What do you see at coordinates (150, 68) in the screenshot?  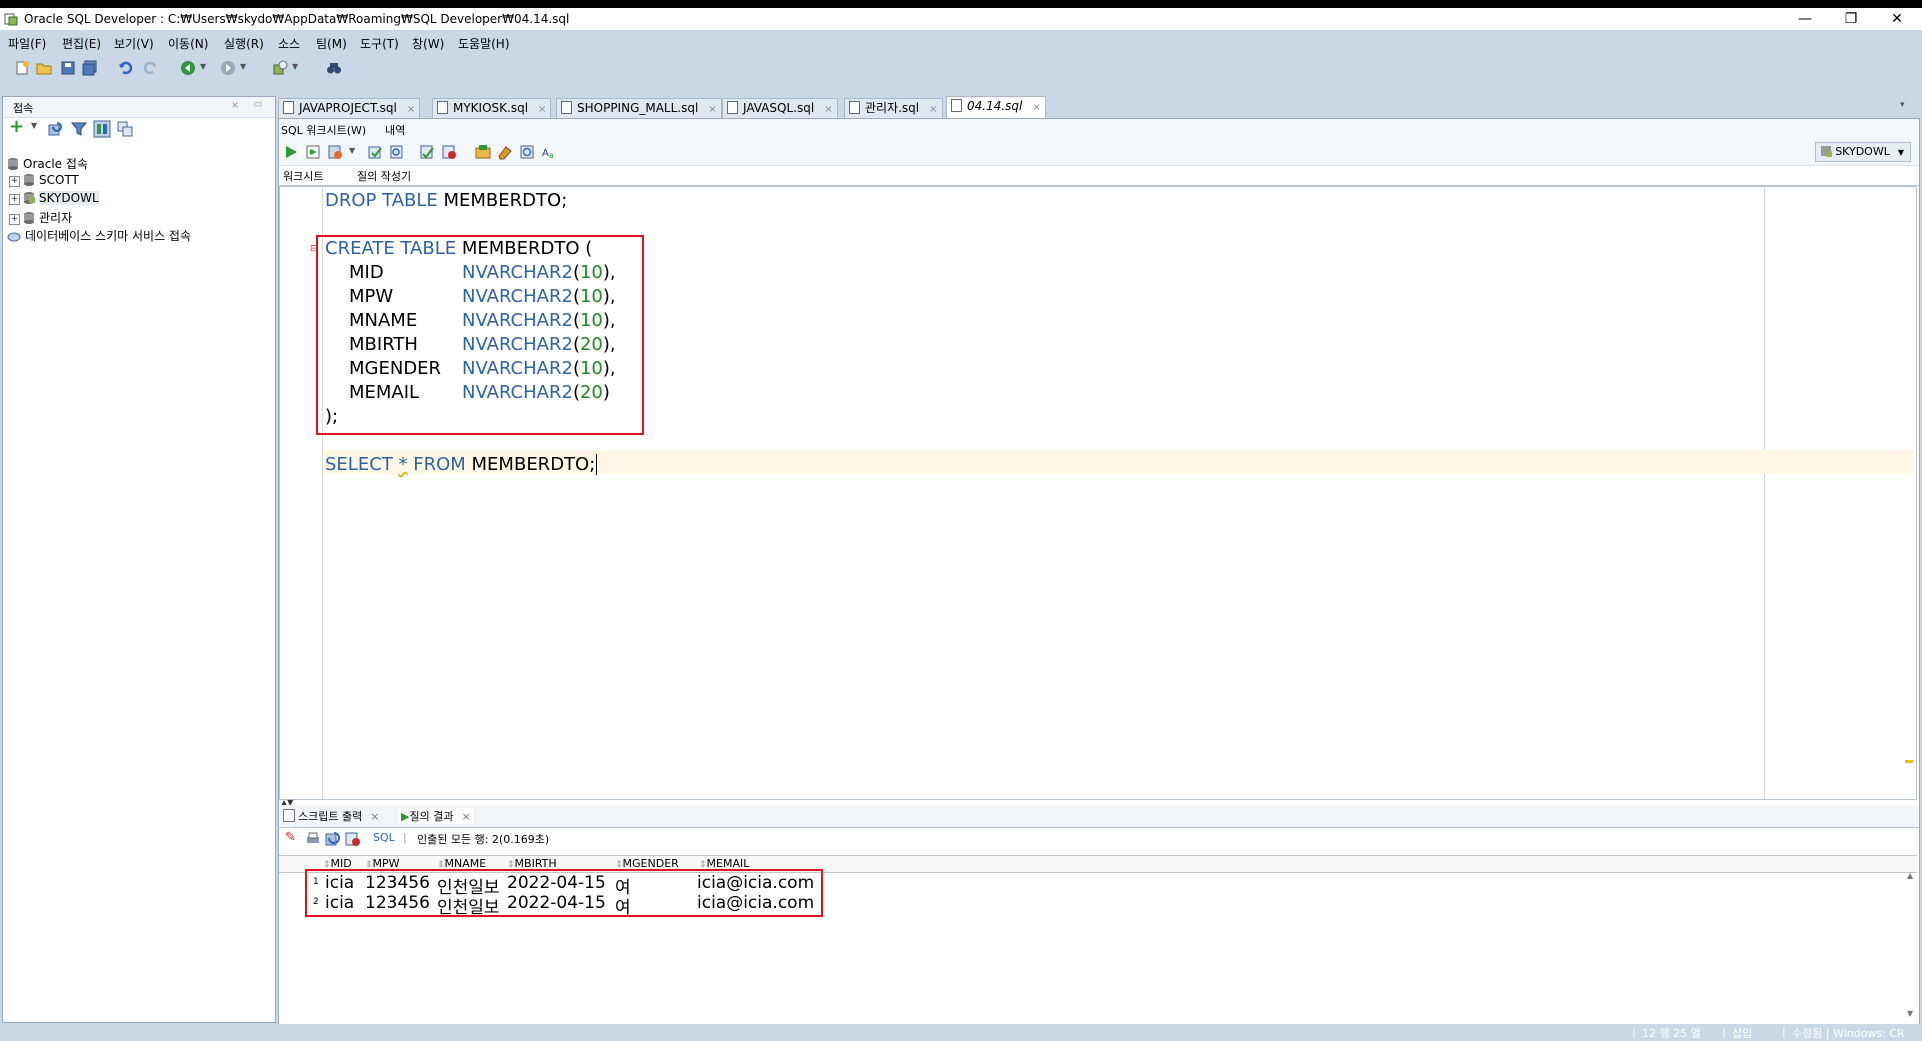 I see `redo-icon` at bounding box center [150, 68].